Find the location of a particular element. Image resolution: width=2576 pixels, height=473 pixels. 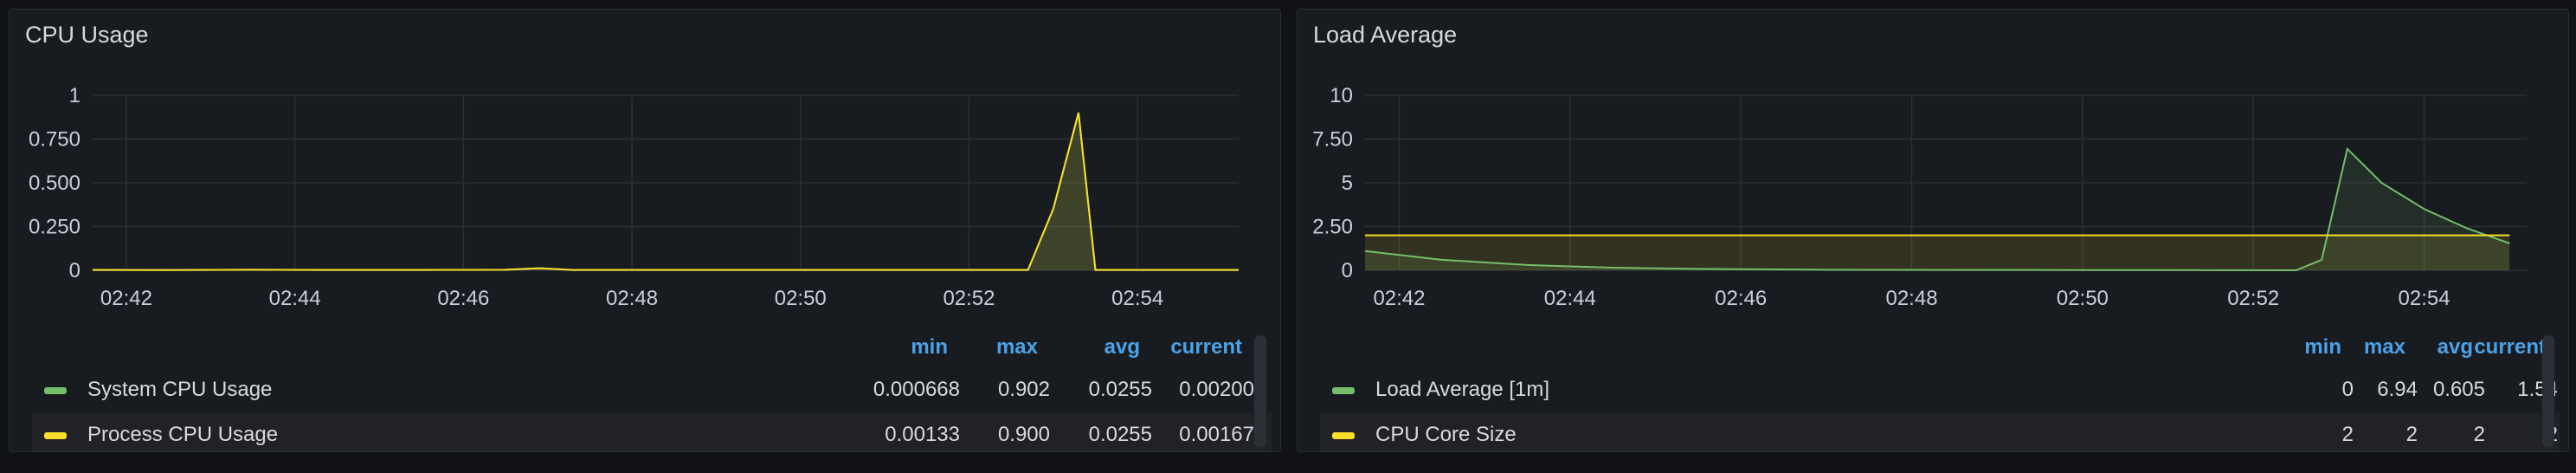

legend-max: 6.94 is located at coordinates (2397, 389).